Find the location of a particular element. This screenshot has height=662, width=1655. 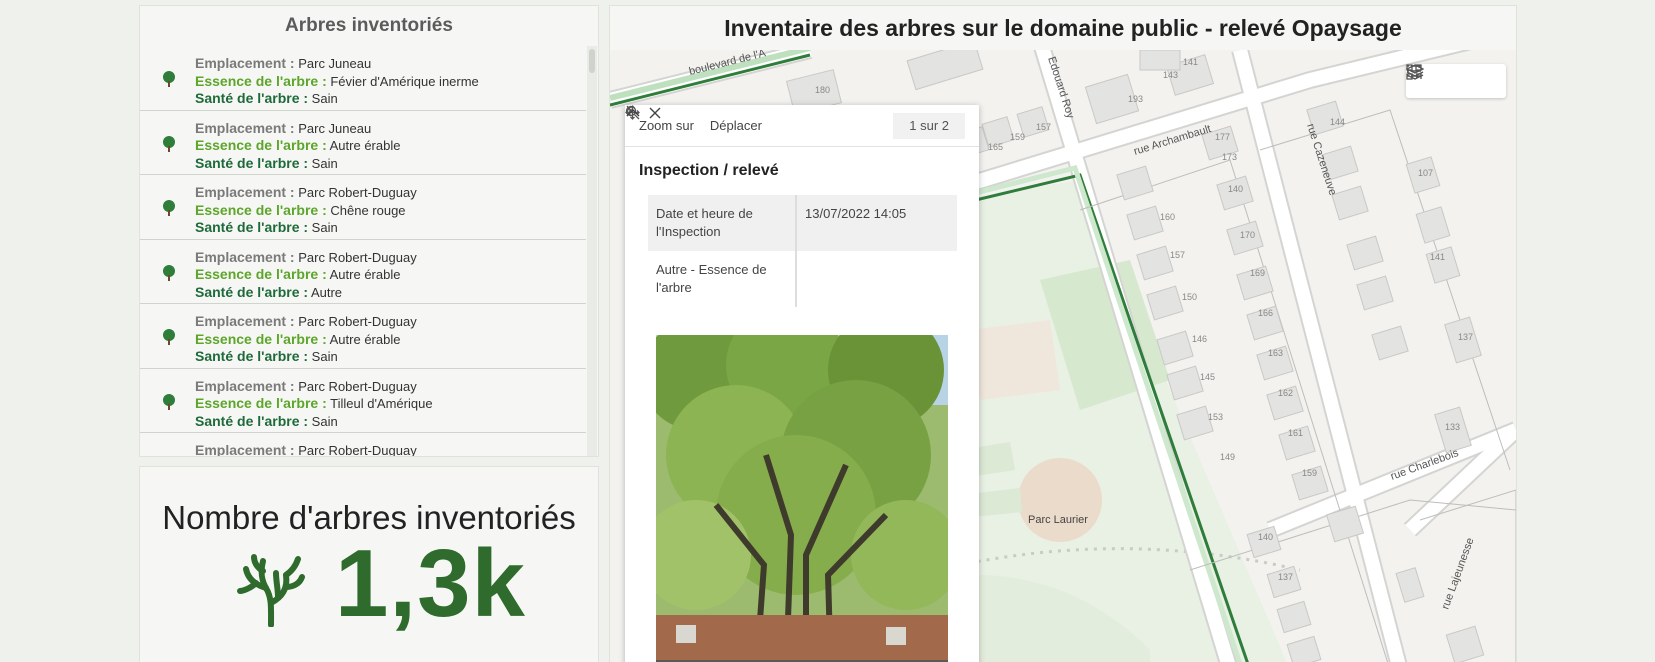

list-title: Arbres inventoriés is located at coordinates (369, 25).